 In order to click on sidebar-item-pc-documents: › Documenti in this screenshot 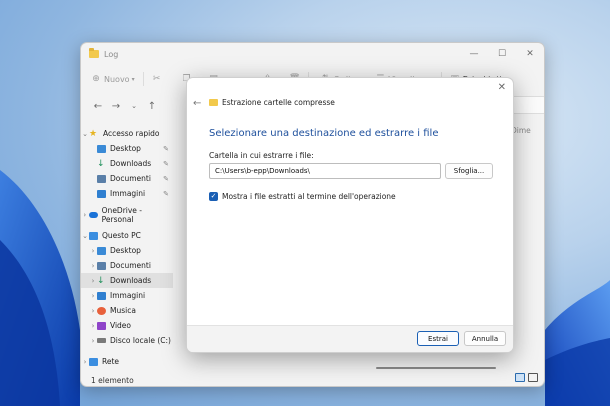, I will do `click(127, 265)`.